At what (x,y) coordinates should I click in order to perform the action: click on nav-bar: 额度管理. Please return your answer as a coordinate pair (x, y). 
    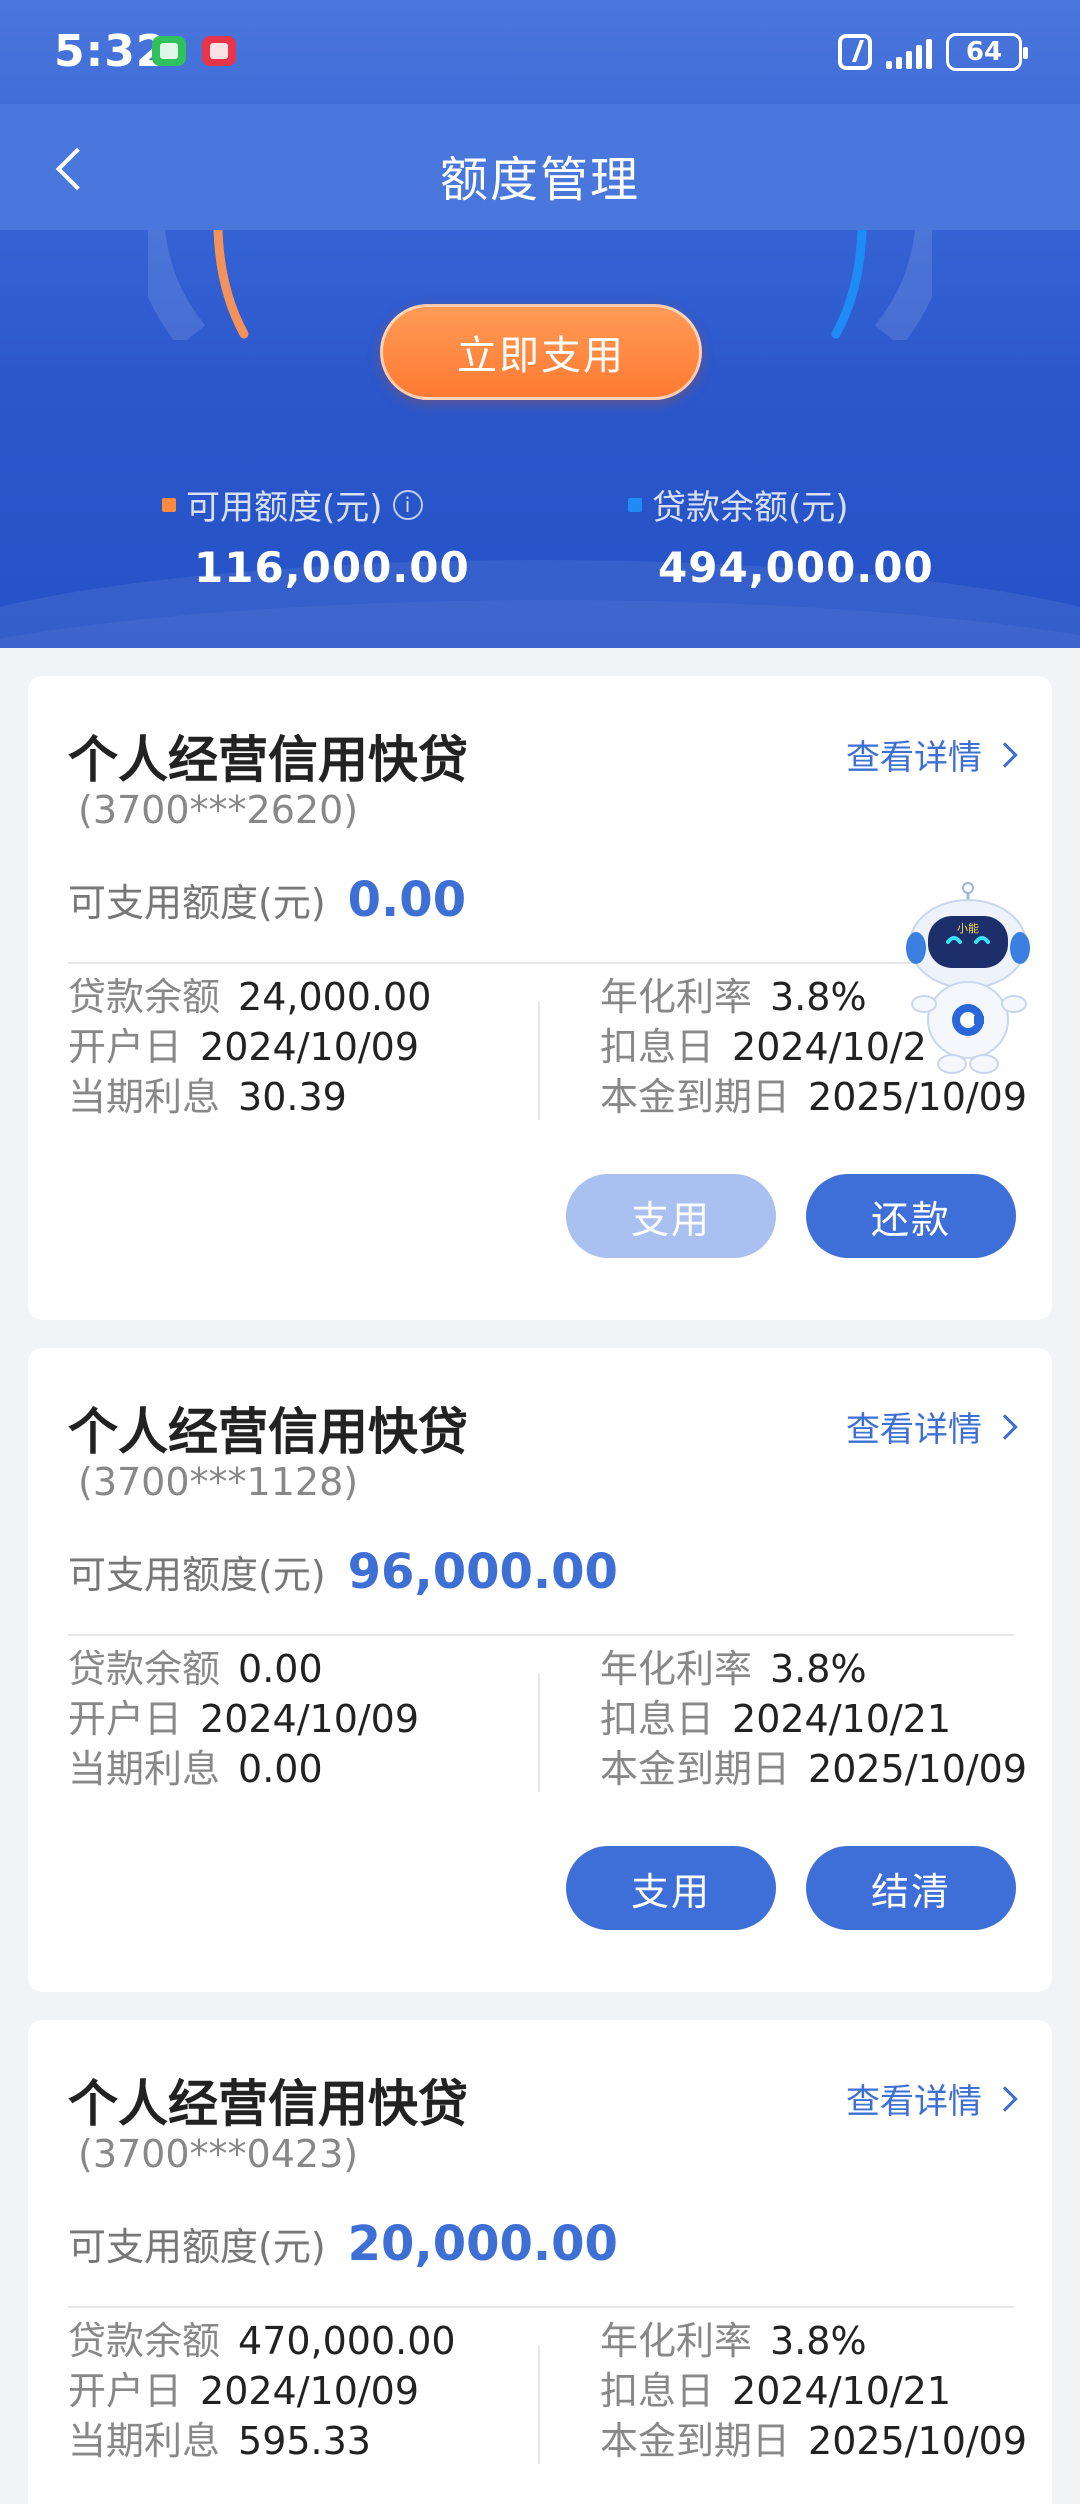
    Looking at the image, I should click on (540, 167).